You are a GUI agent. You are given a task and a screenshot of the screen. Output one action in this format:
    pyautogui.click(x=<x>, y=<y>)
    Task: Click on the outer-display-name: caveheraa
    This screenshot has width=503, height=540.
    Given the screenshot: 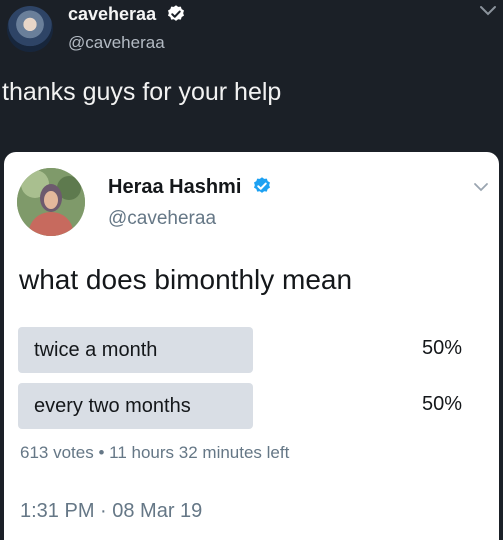 What is the action you would take?
    pyautogui.click(x=112, y=14)
    